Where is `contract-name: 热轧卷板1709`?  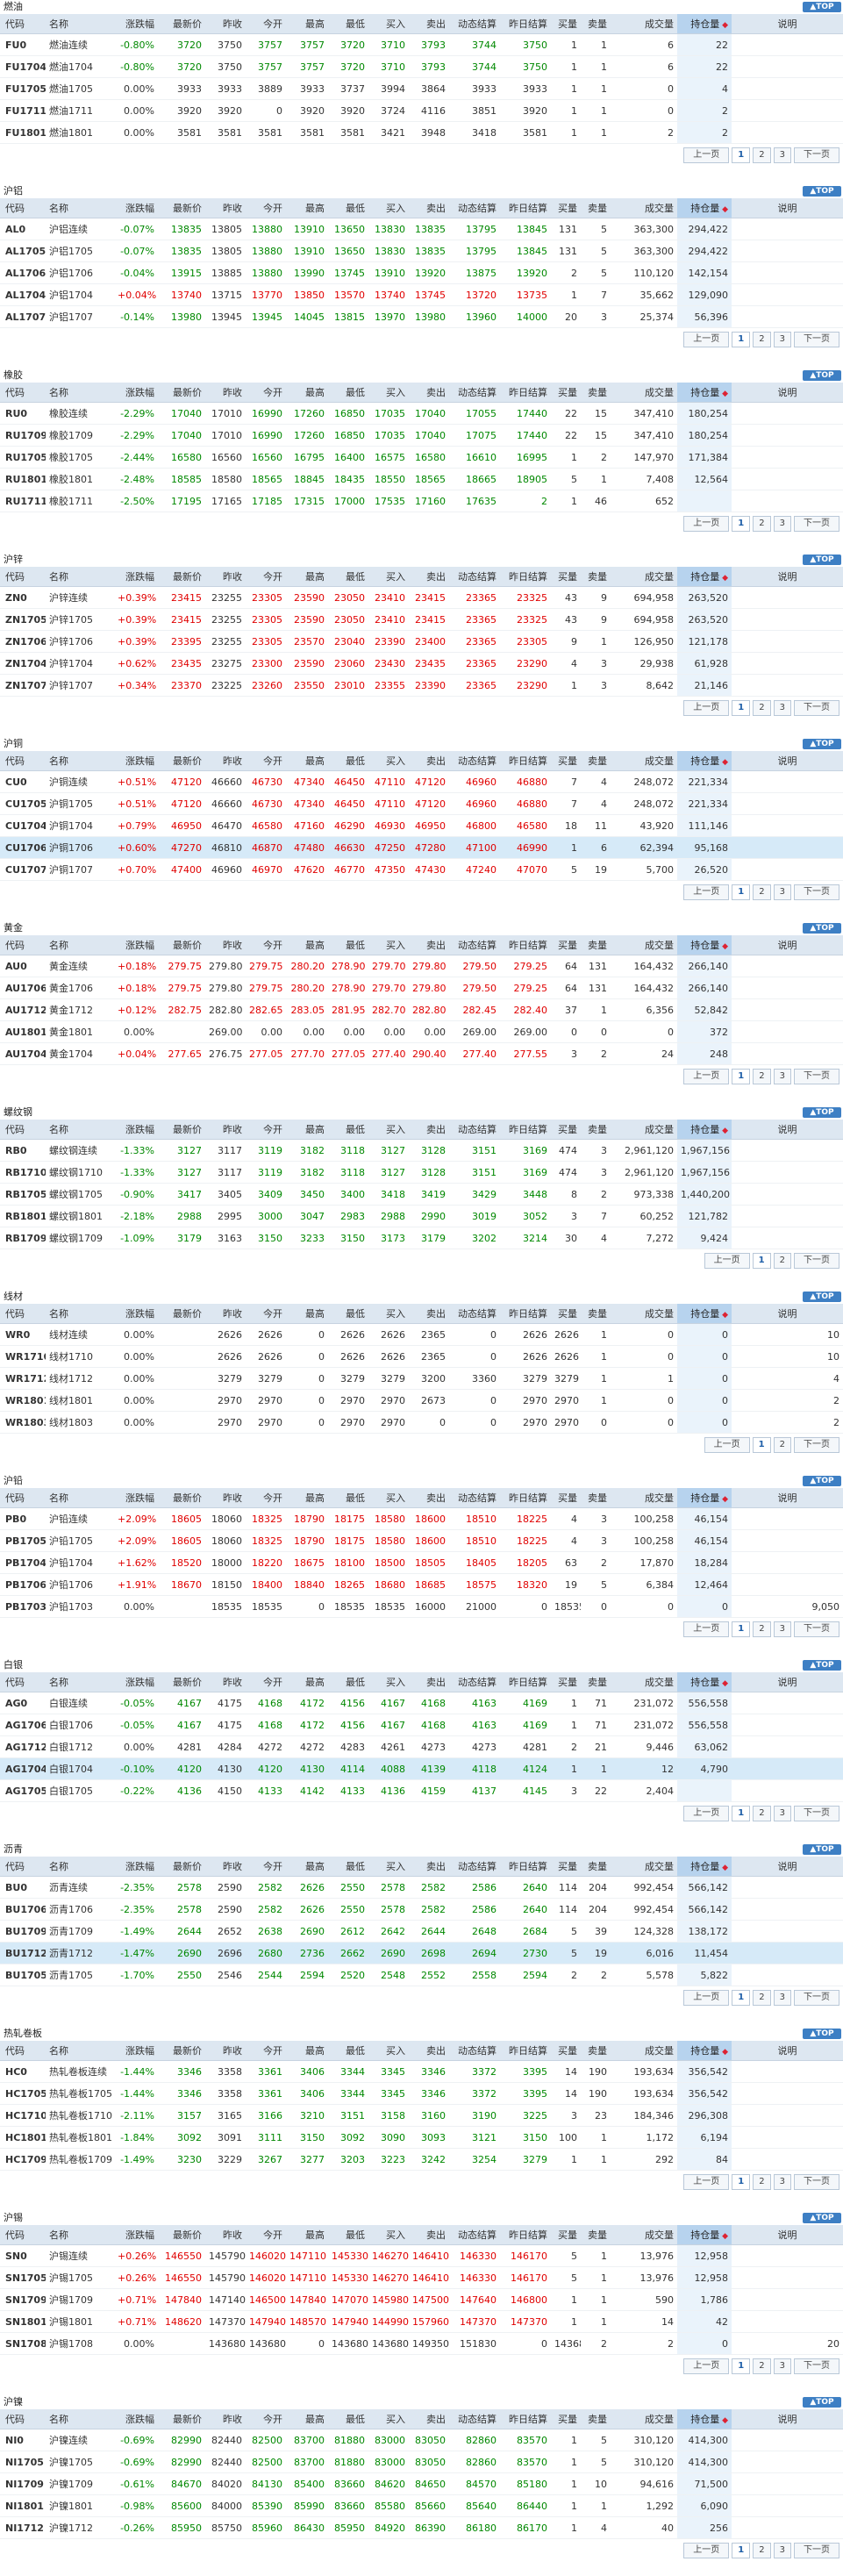 contract-name: 热轧卷板1709 is located at coordinates (80, 2159).